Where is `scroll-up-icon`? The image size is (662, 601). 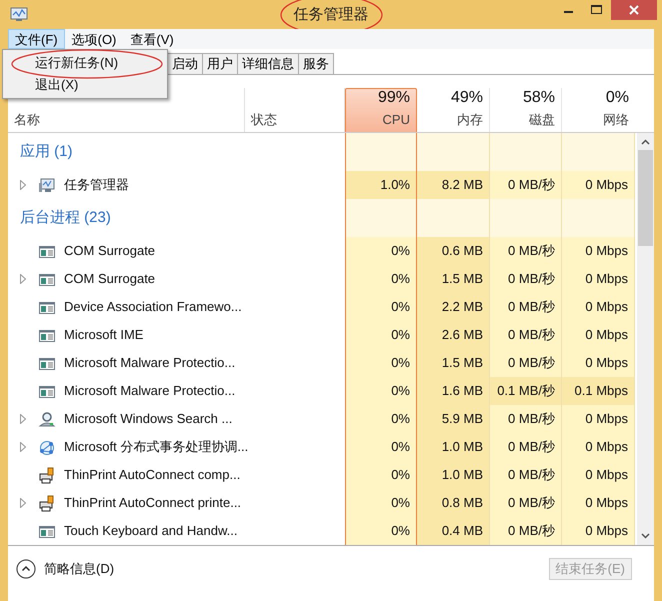 scroll-up-icon is located at coordinates (645, 142).